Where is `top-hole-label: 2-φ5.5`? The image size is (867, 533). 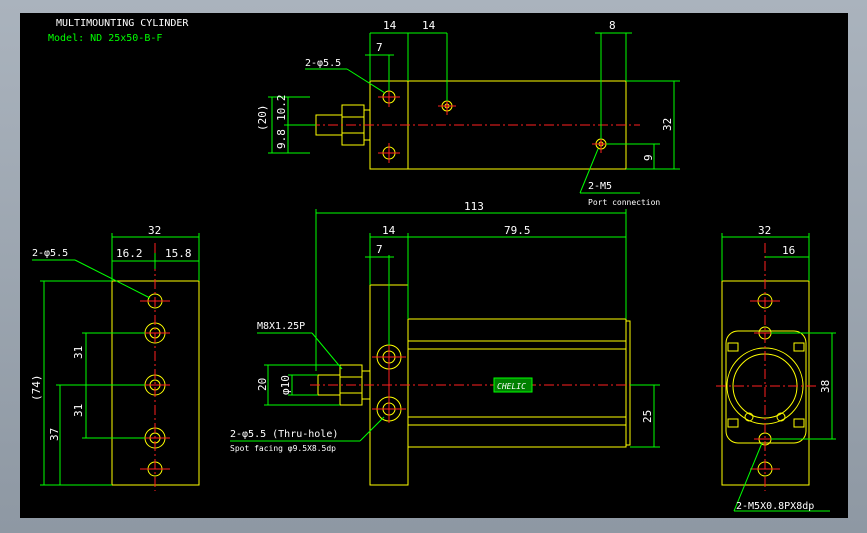 top-hole-label: 2-φ5.5 is located at coordinates (323, 63).